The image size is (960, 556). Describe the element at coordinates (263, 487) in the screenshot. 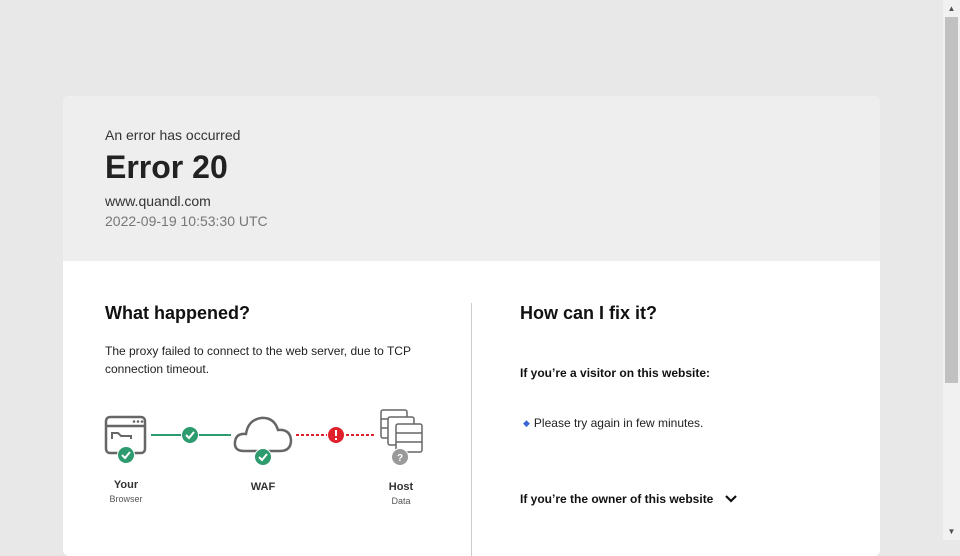

I see `node-label-waf: WAF` at that location.